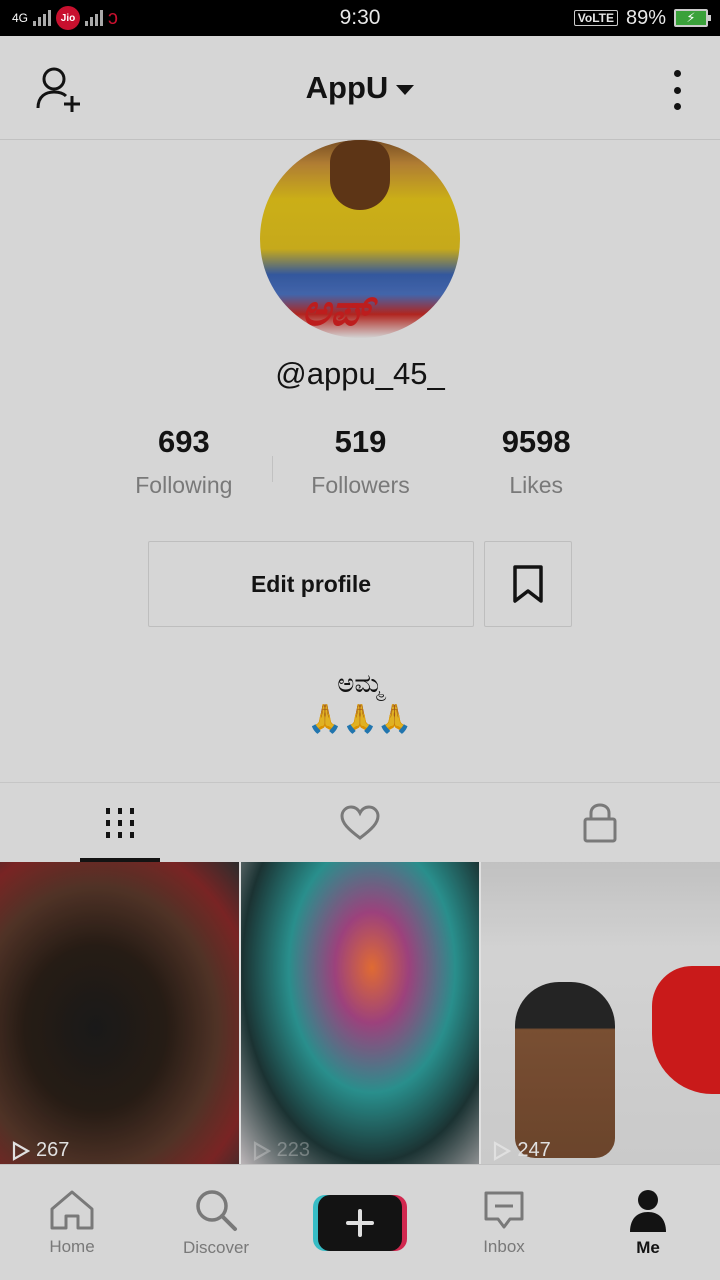 The height and width of the screenshot is (1280, 720). I want to click on stat-value: 9598, so click(536, 441).